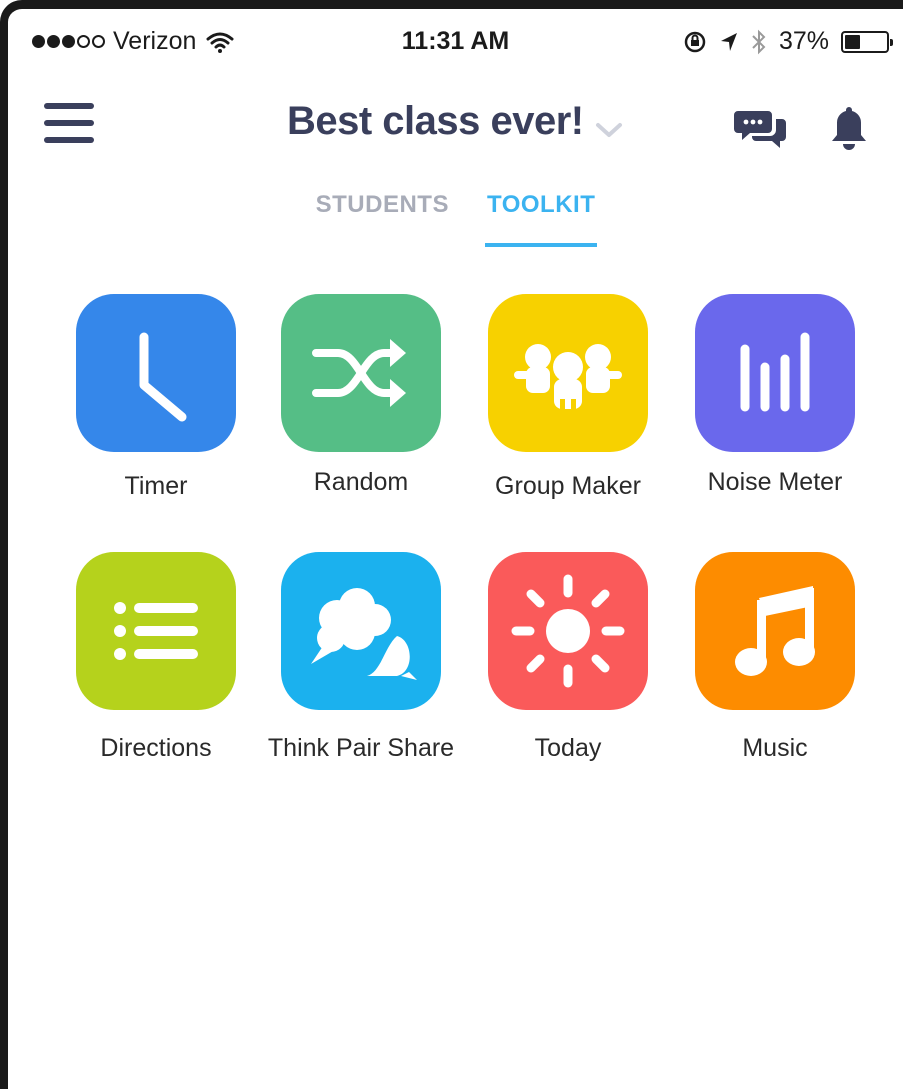 Image resolution: width=903 pixels, height=1089 pixels. I want to click on think-pair-share-tile-icon, so click(361, 631).